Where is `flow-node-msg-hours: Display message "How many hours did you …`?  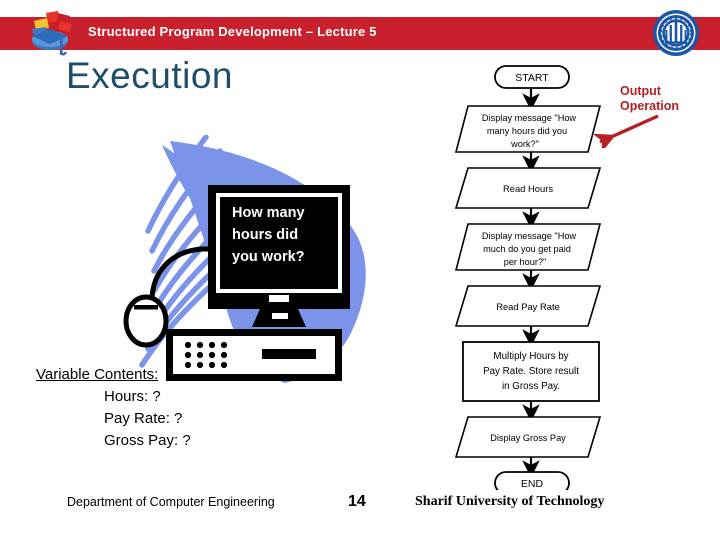
flow-node-msg-hours: Display message "How many hours did you … is located at coordinates (528, 129).